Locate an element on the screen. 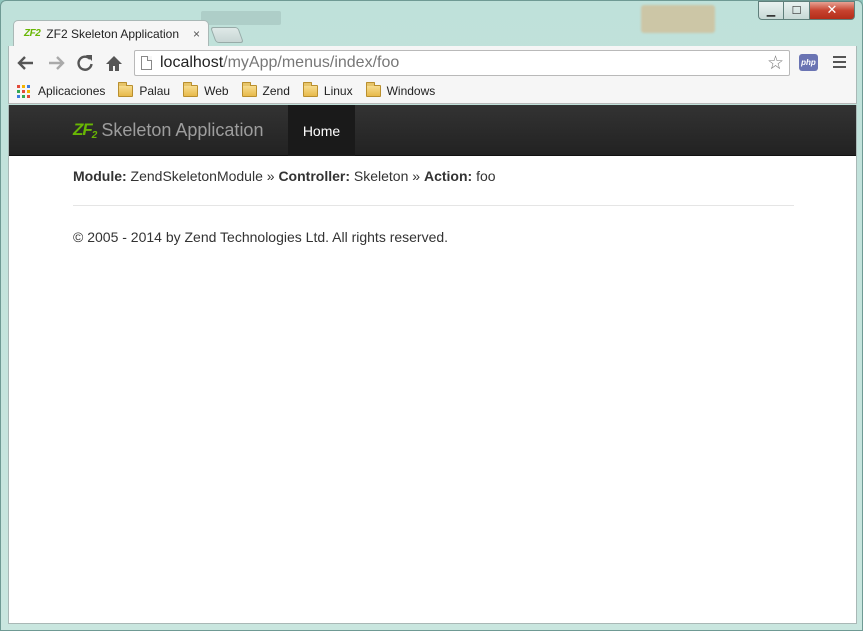 The width and height of the screenshot is (863, 631). bookmark-folder-zend: Zend is located at coordinates (265, 90).